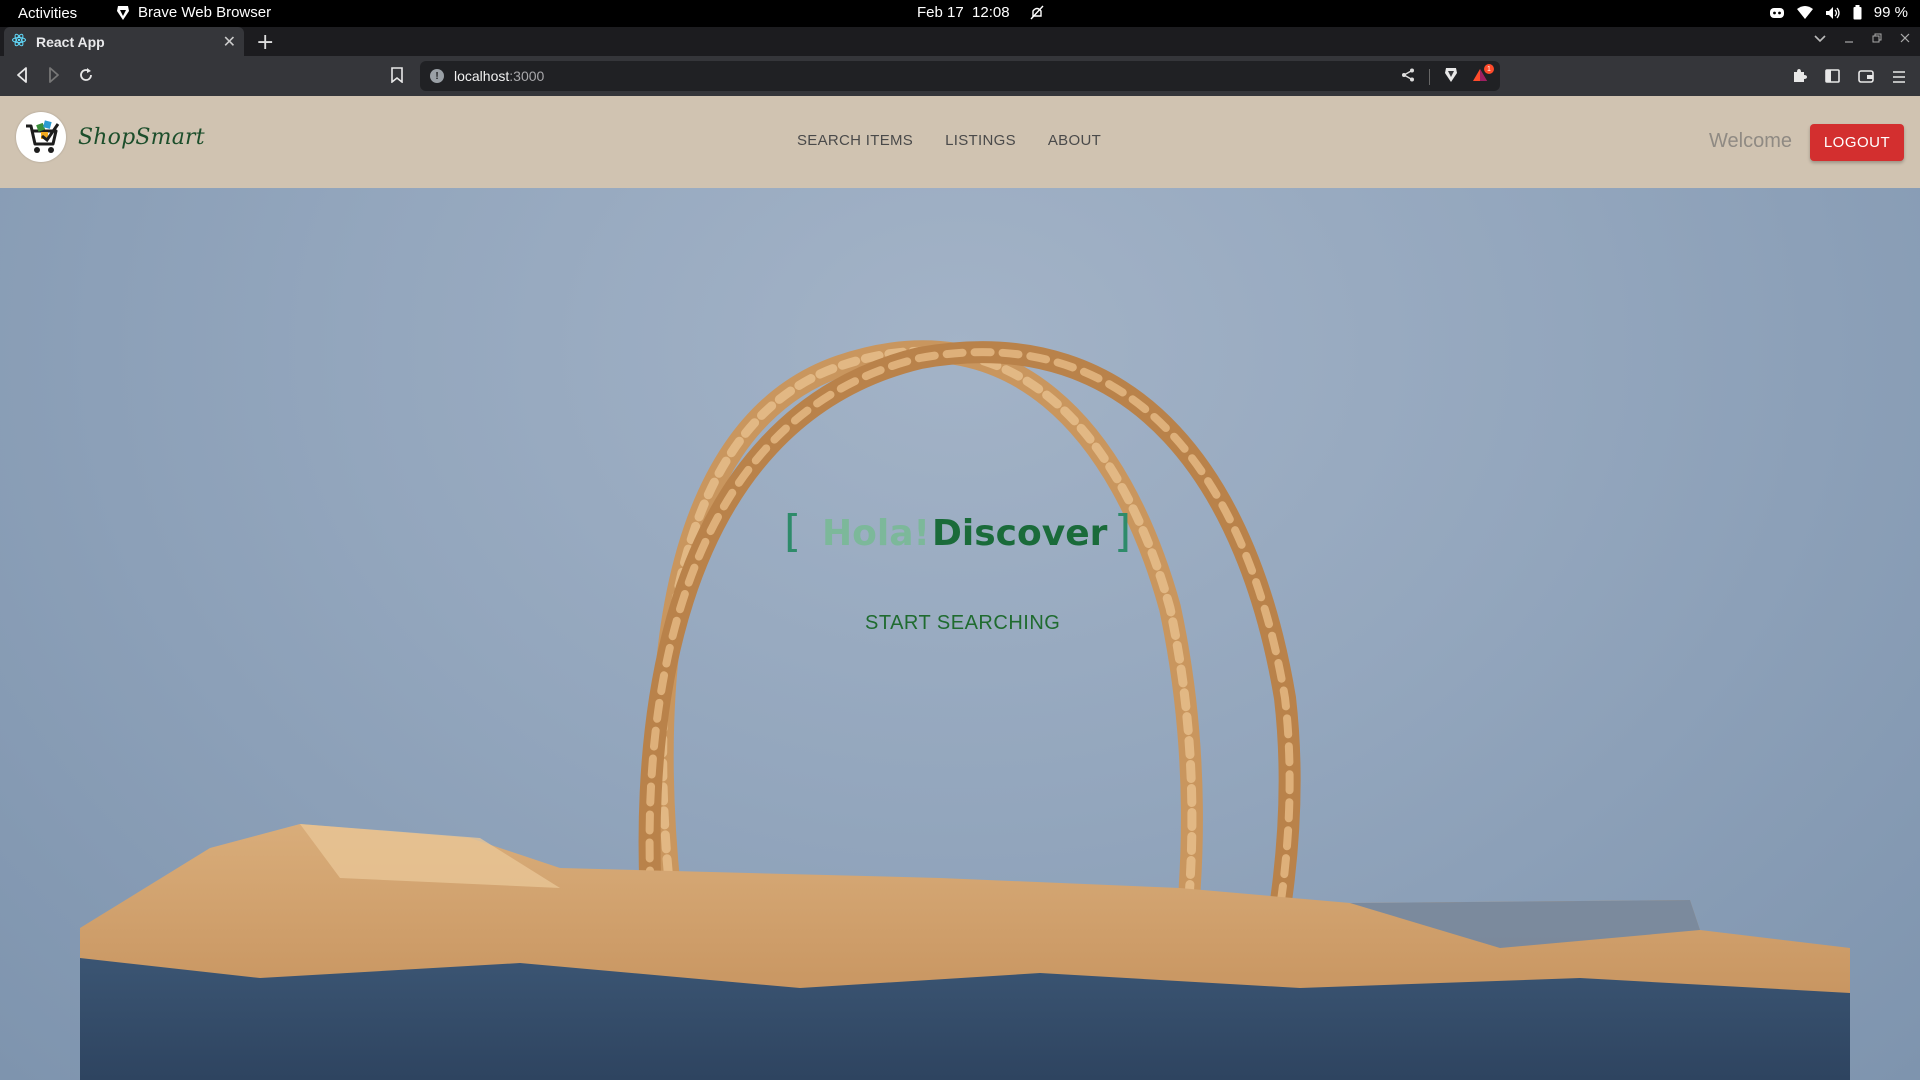  Describe the element at coordinates (876, 533) in the screenshot. I see `hero-greeting: Hola!` at that location.